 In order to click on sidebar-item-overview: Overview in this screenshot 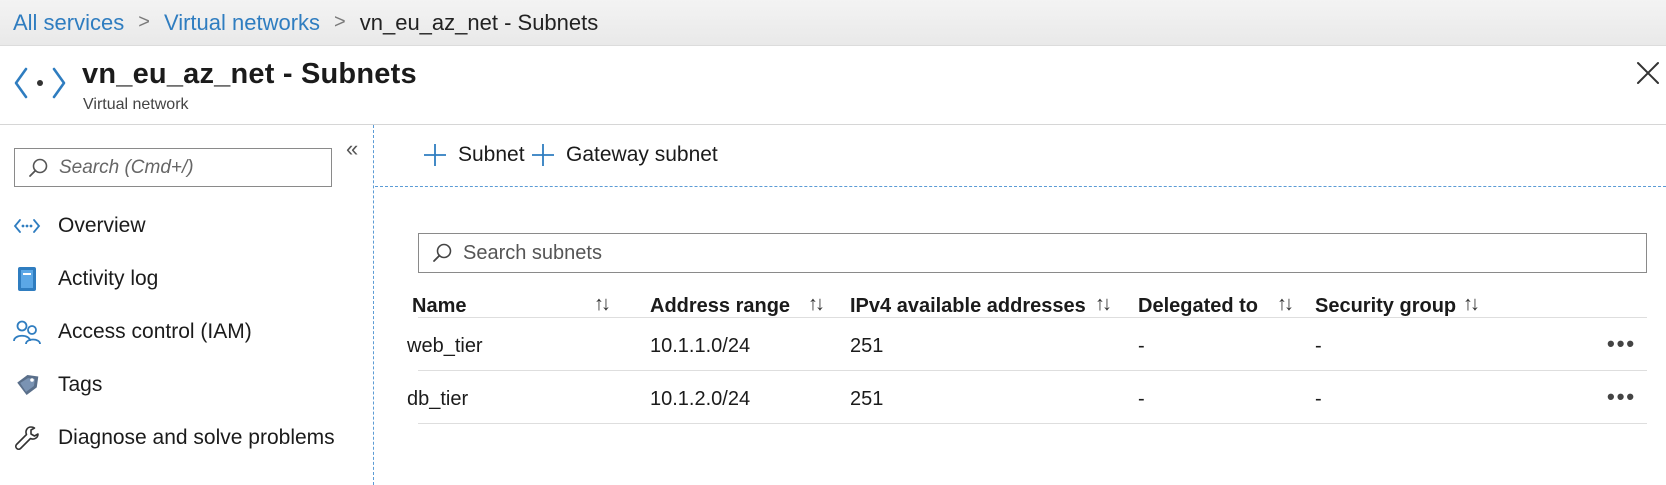, I will do `click(186, 226)`.